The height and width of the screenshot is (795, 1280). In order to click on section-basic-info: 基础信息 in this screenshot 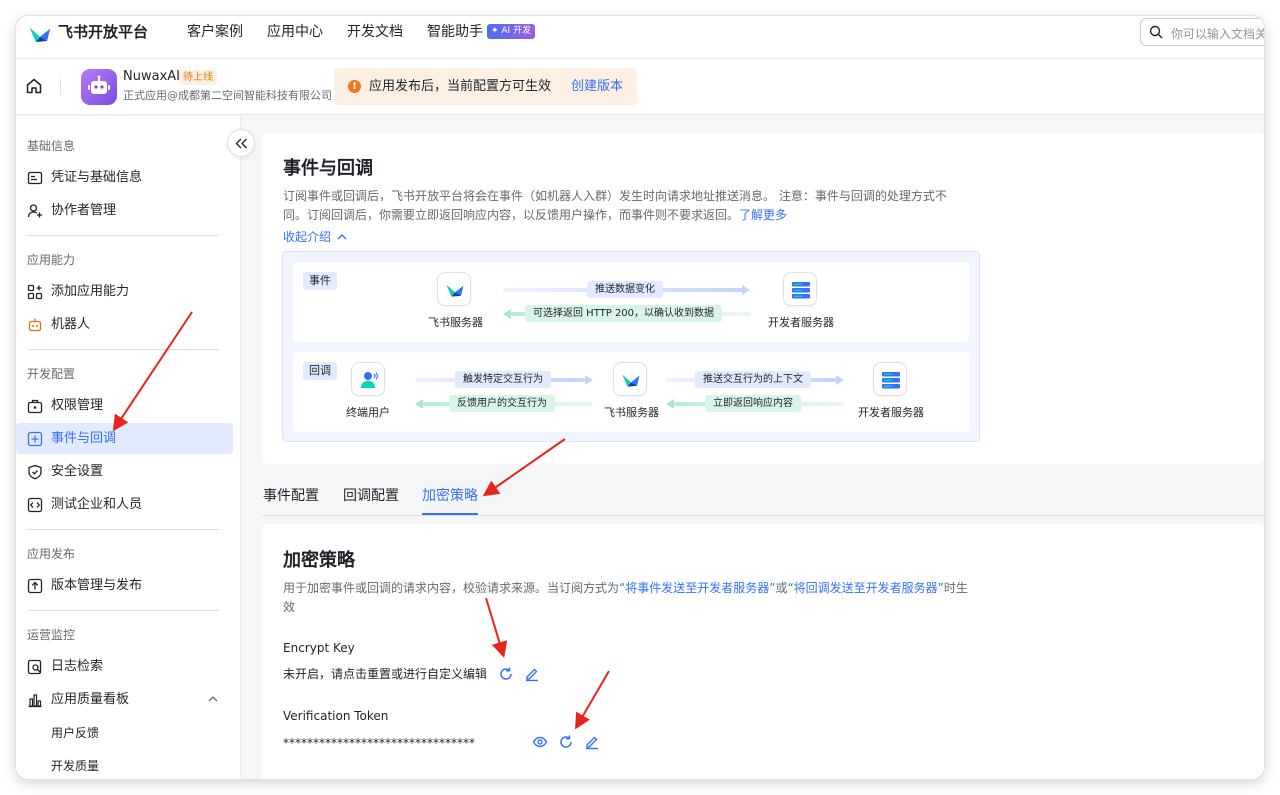, I will do `click(51, 146)`.